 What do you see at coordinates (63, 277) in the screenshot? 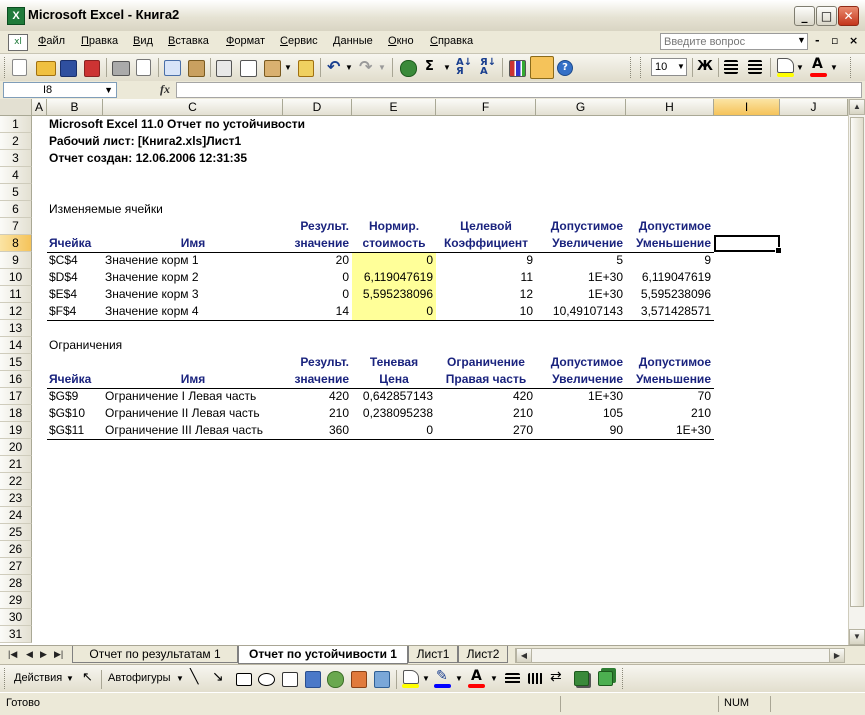
I see `table-cell: $D$4` at bounding box center [63, 277].